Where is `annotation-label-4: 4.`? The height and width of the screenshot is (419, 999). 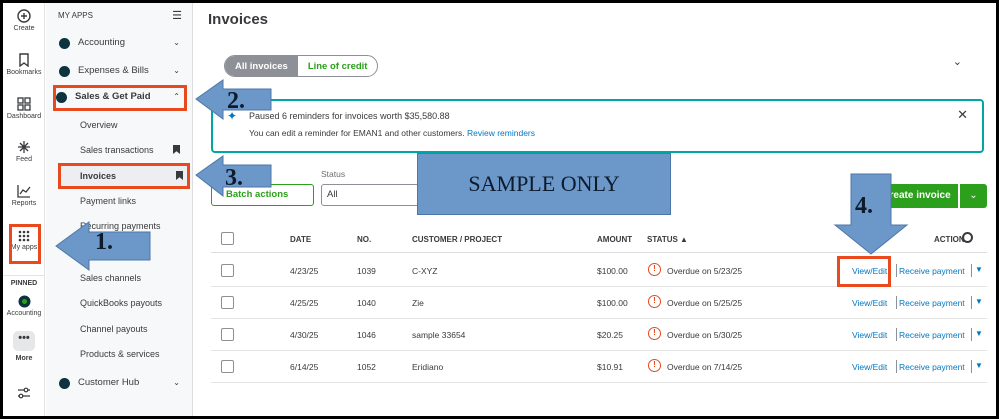
annotation-label-4: 4. is located at coordinates (864, 206).